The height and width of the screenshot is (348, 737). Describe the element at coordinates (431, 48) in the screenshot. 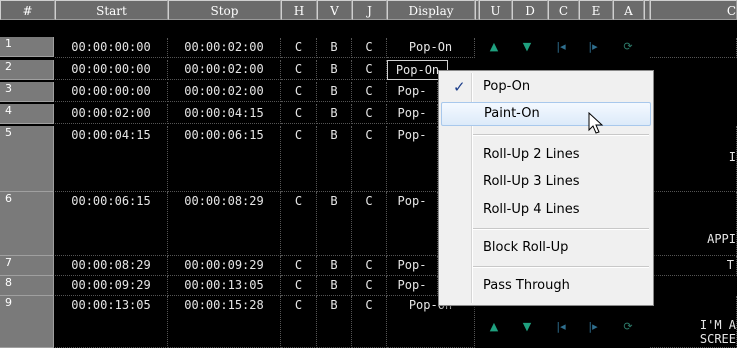

I see `display-cell: Pop-On` at that location.